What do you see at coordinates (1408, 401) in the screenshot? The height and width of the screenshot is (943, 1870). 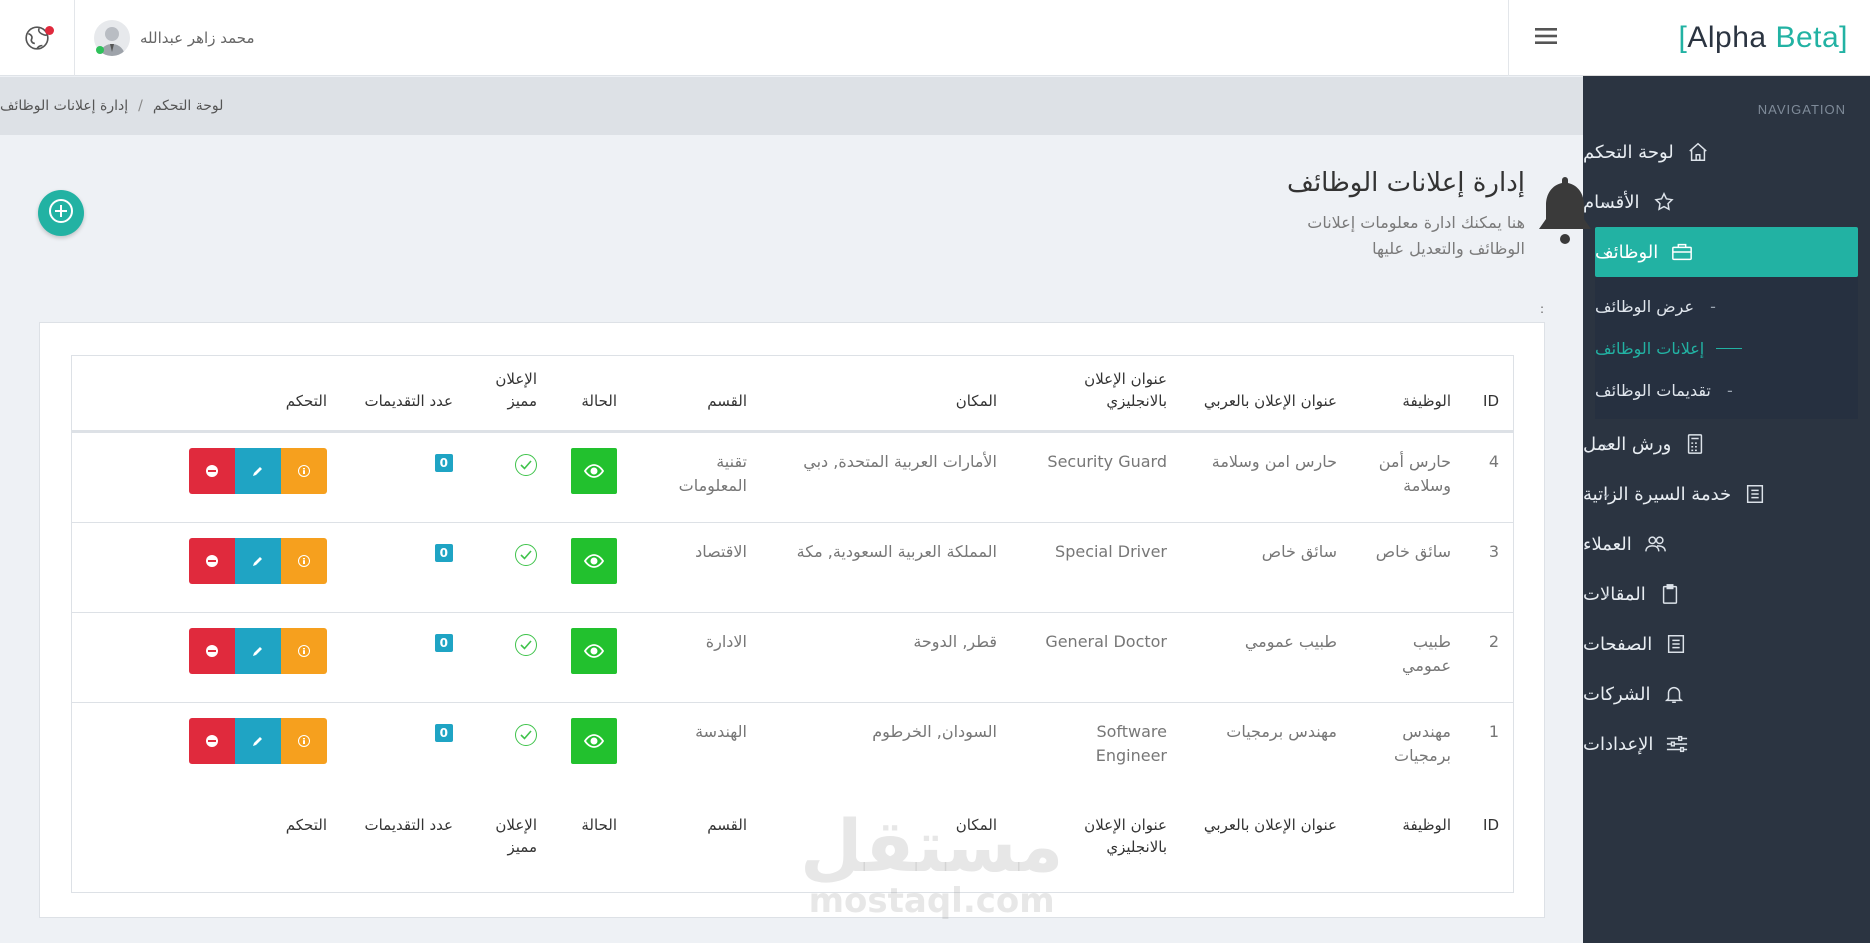 I see `header-job: الوظيفة` at bounding box center [1408, 401].